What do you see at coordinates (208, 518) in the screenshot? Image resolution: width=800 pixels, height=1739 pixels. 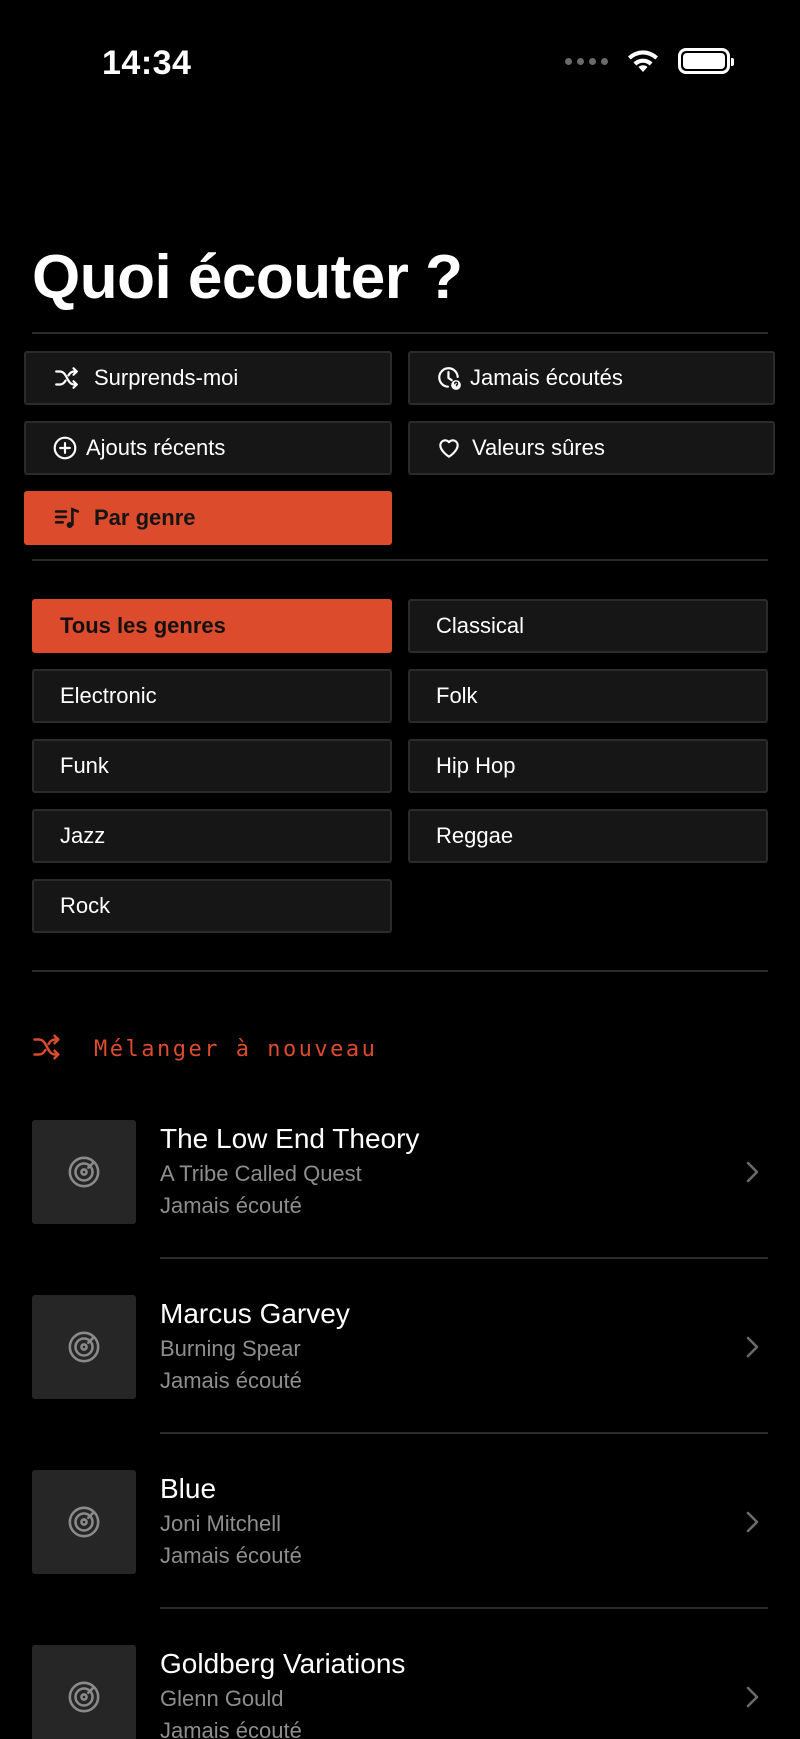 I see `mode-genre-button: Par genre` at bounding box center [208, 518].